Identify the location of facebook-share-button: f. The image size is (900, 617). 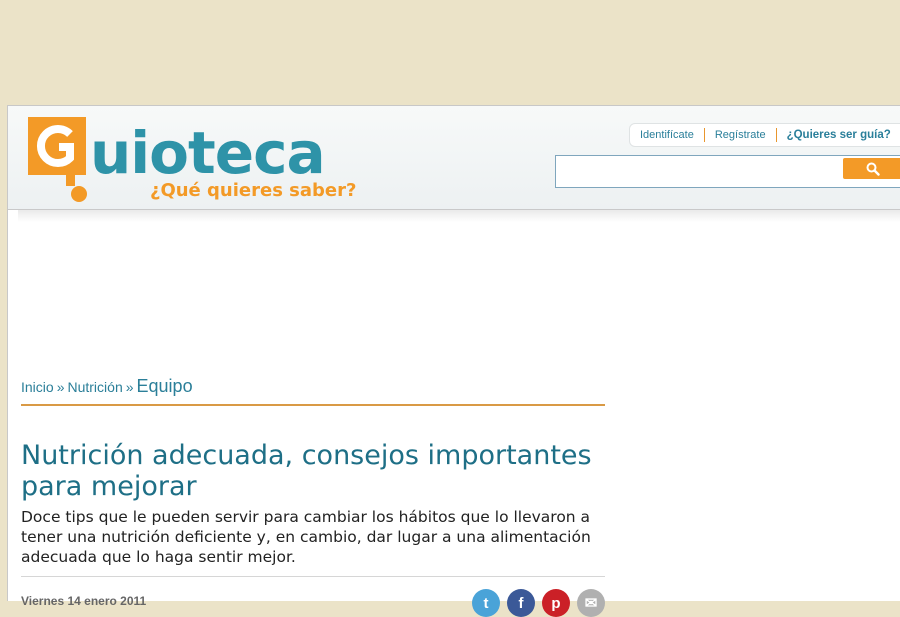
(521, 603).